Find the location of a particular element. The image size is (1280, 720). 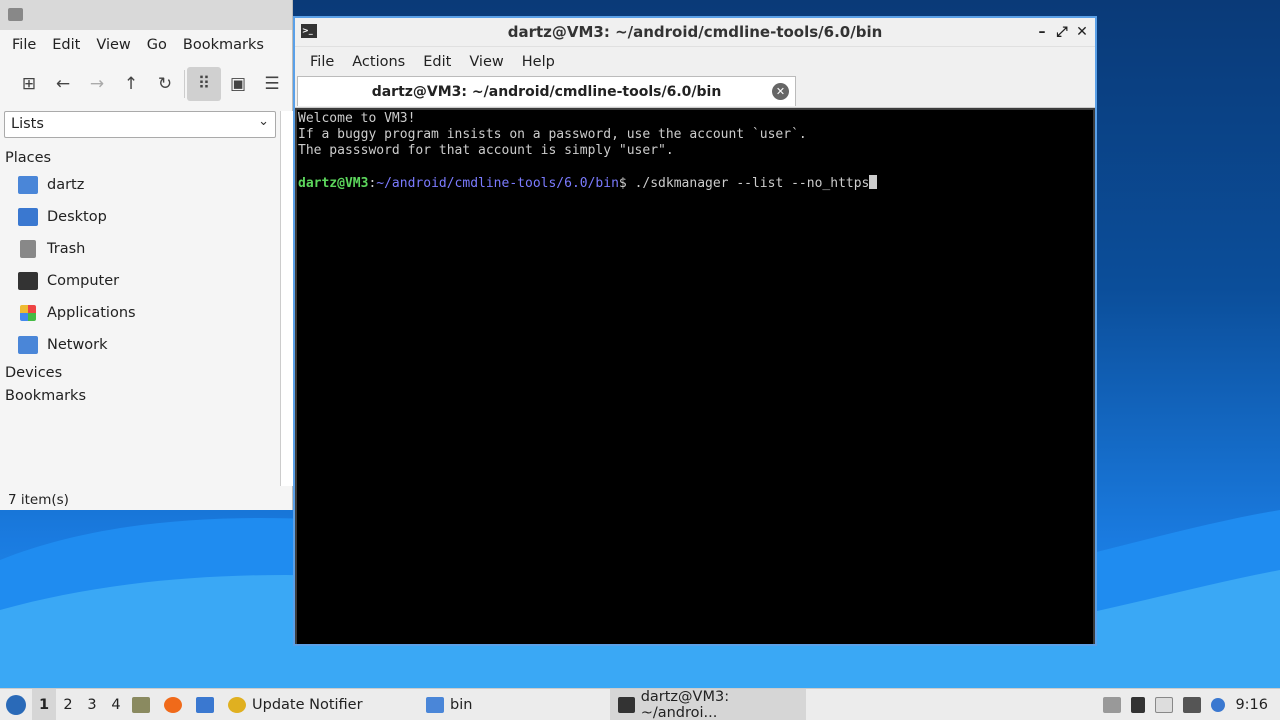

place-desktop: Desktop is located at coordinates (62, 217).